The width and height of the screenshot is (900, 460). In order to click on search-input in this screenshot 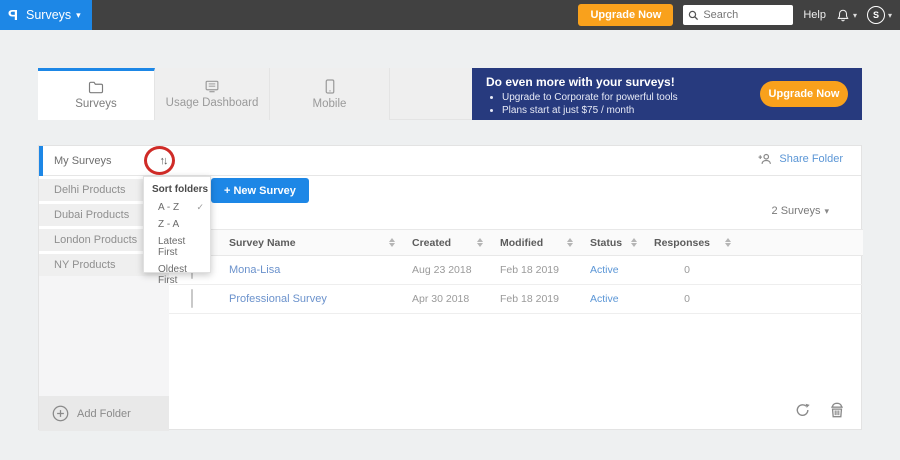, I will do `click(745, 15)`.